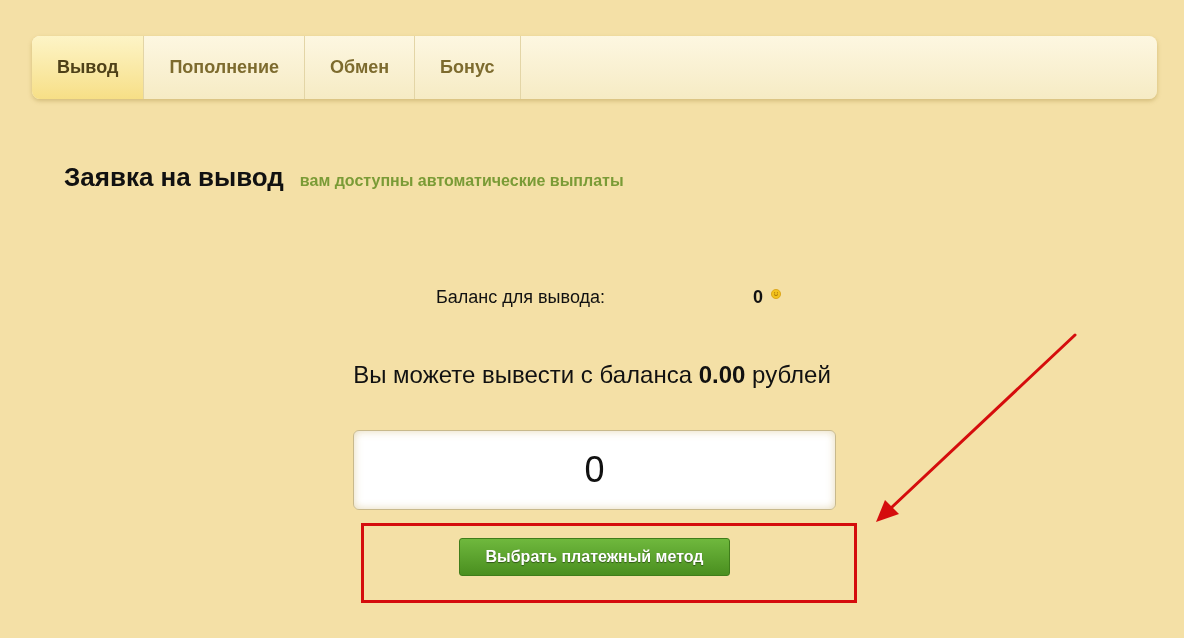 The width and height of the screenshot is (1184, 638). What do you see at coordinates (758, 297) in the screenshot?
I see `balance-value: 0` at bounding box center [758, 297].